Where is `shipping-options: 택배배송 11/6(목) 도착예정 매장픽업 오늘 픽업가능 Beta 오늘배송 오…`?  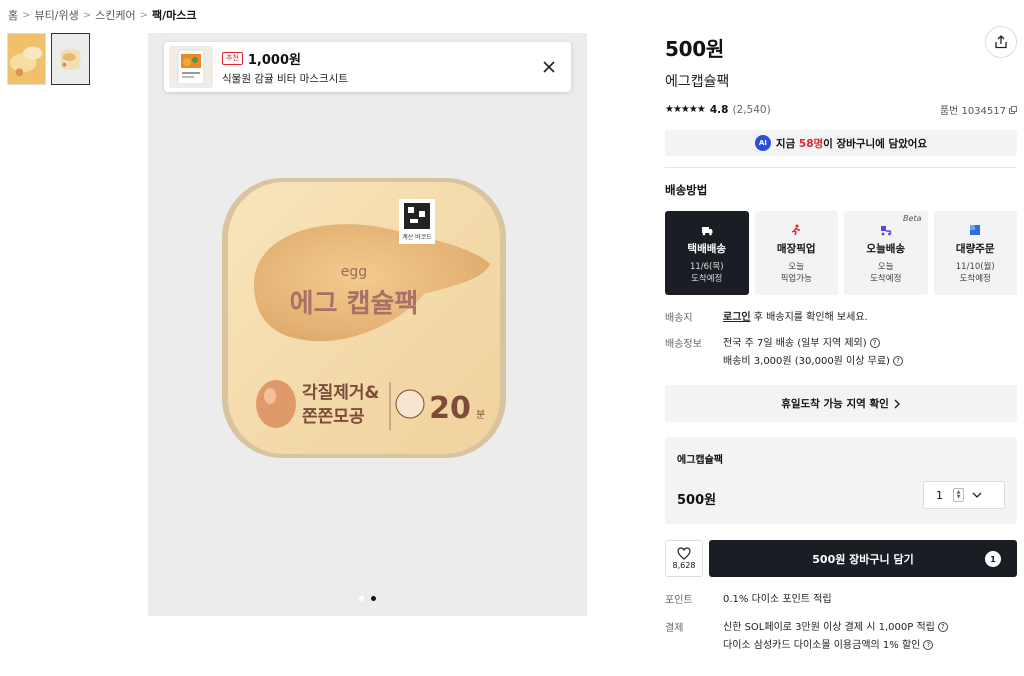 shipping-options: 택배배송 11/6(목) 도착예정 매장픽업 오늘 픽업가능 Beta 오늘배송 오… is located at coordinates (841, 253).